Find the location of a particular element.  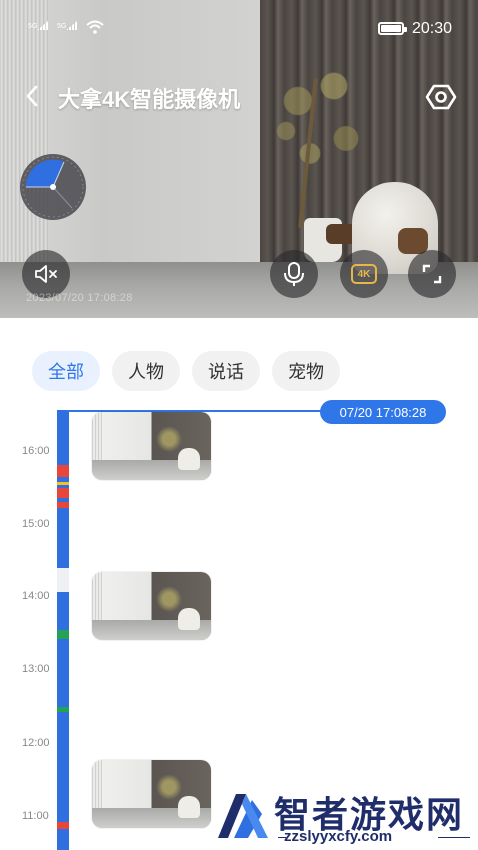

hexagon-settings-icon is located at coordinates (441, 97).